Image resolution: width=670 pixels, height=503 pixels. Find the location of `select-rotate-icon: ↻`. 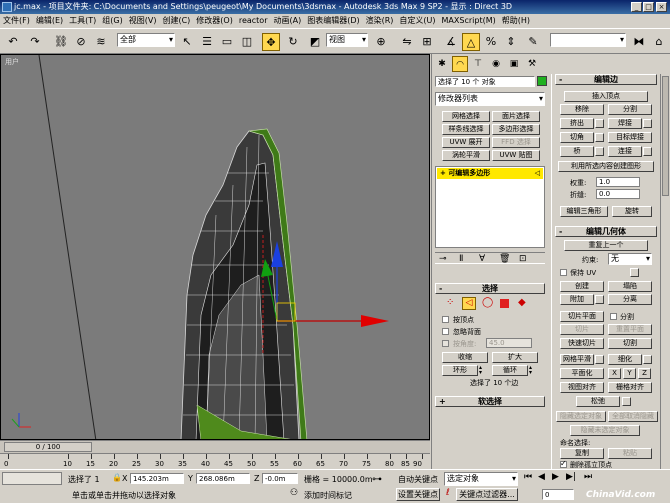

select-rotate-icon: ↻ is located at coordinates (293, 42).